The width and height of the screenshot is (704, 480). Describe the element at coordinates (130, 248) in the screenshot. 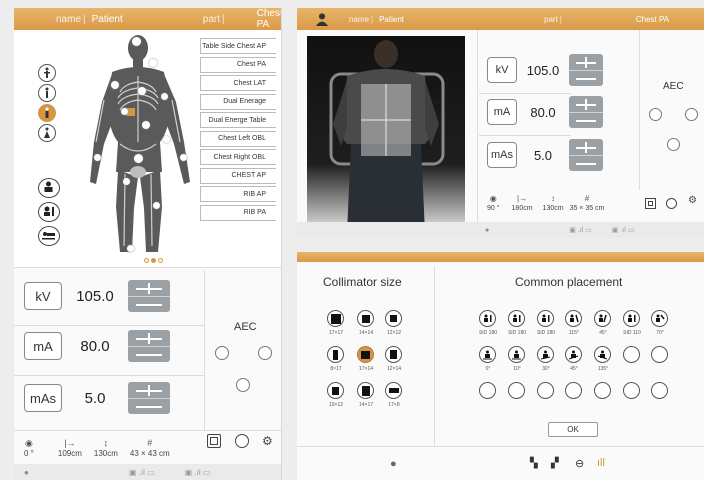

I see `point-foot` at that location.